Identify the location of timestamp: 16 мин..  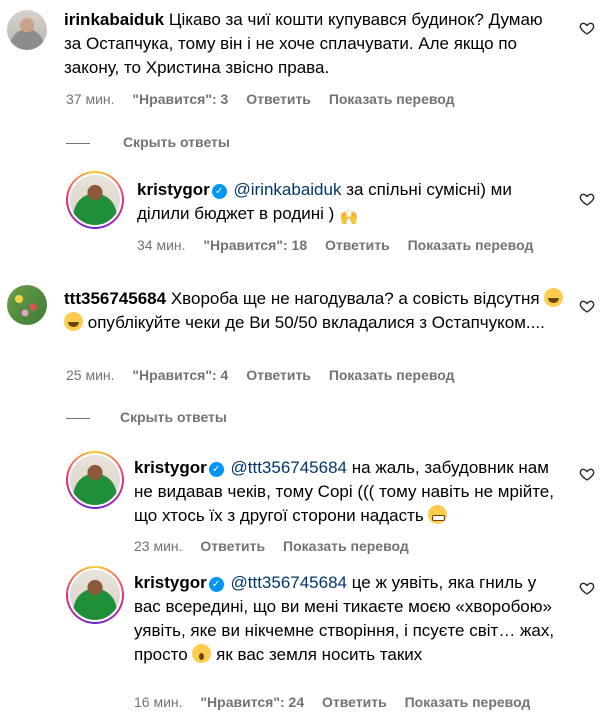
(158, 702).